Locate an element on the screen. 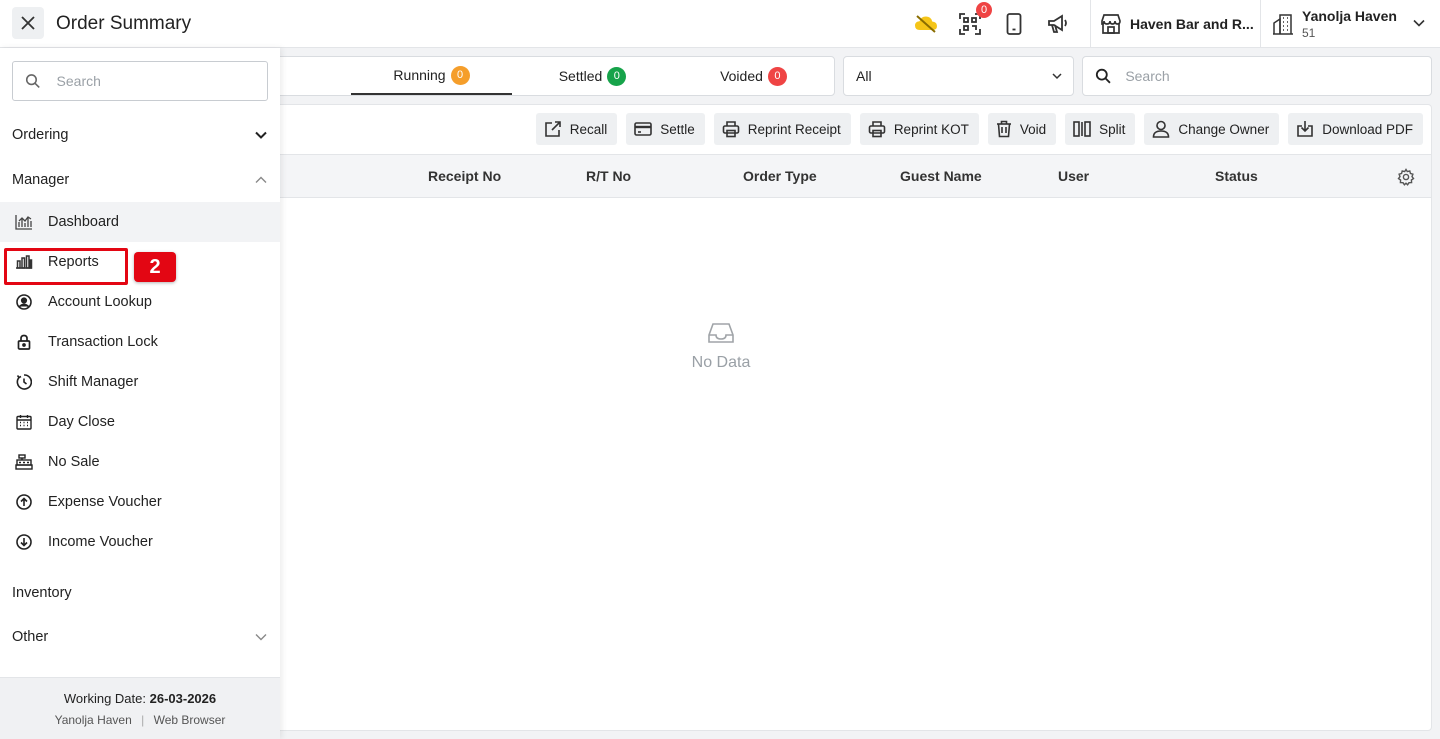  user-icon is located at coordinates (1161, 129).